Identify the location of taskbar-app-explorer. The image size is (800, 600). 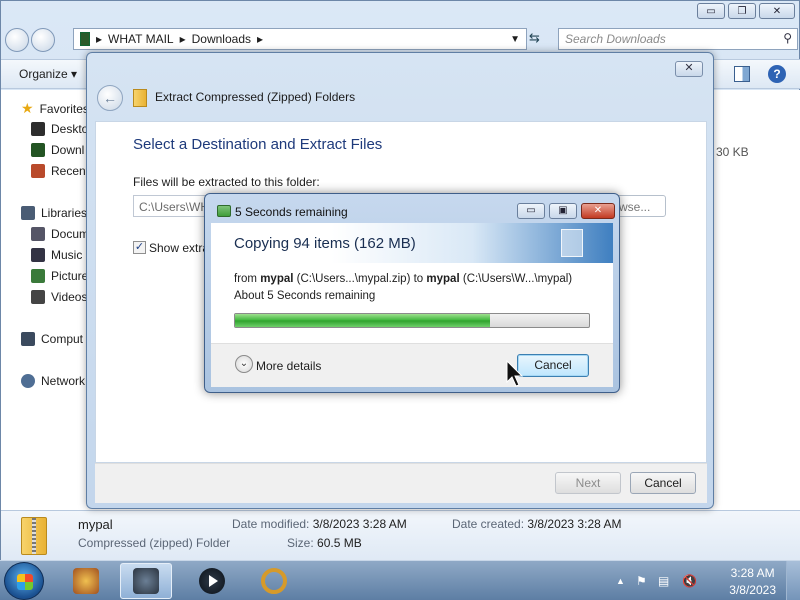
(146, 581).